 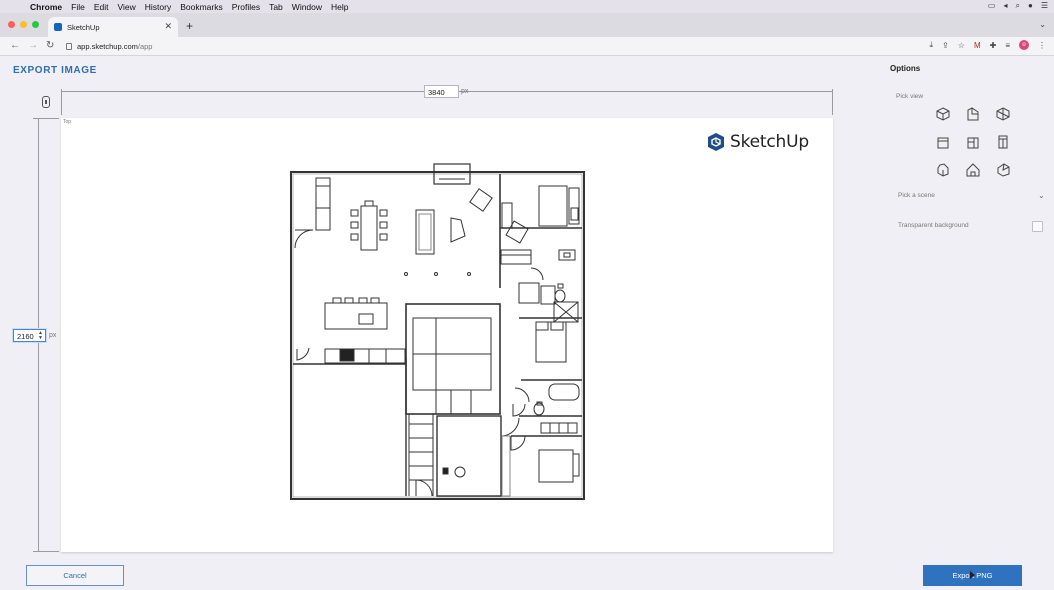 I want to click on stepper-icon: ▲ ▼, so click(x=40, y=336).